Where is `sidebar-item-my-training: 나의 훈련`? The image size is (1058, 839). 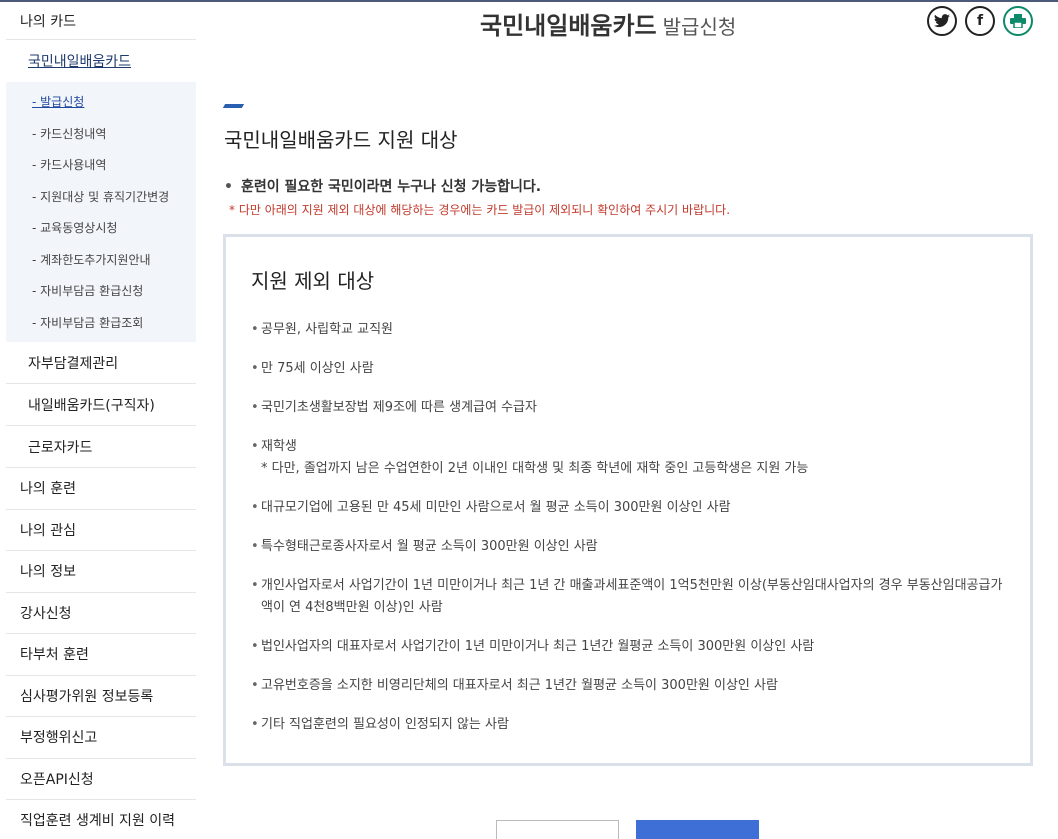
sidebar-item-my-training: 나의 훈련 is located at coordinates (101, 489).